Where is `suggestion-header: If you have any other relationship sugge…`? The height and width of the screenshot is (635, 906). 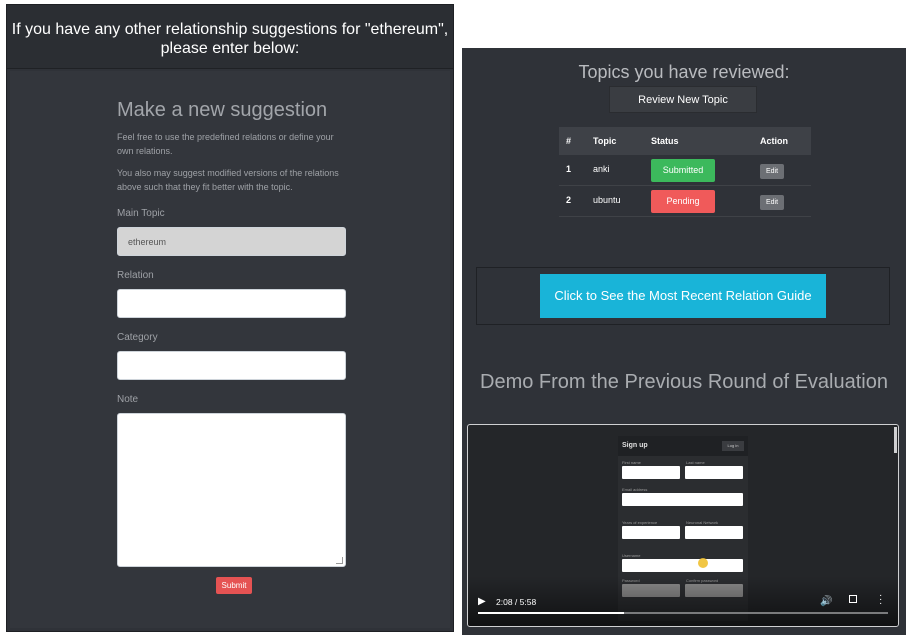
suggestion-header: If you have any other relationship sugge… is located at coordinates (230, 37).